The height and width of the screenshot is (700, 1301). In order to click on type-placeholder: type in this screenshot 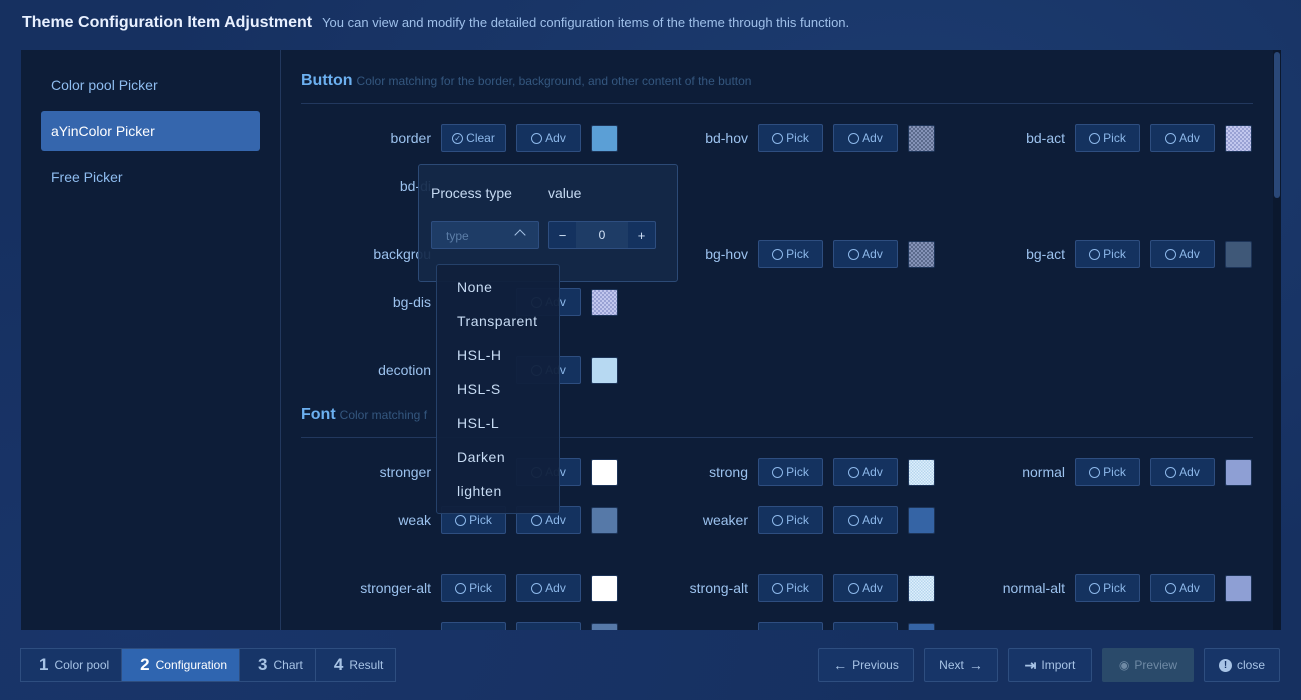, I will do `click(457, 236)`.